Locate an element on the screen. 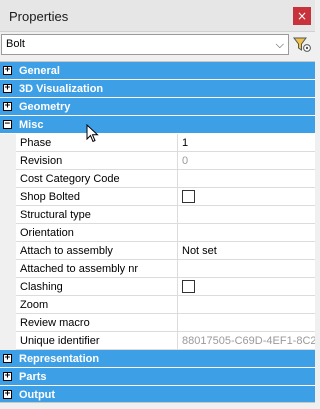 This screenshot has height=409, width=320. category-general: + General is located at coordinates (157, 71).